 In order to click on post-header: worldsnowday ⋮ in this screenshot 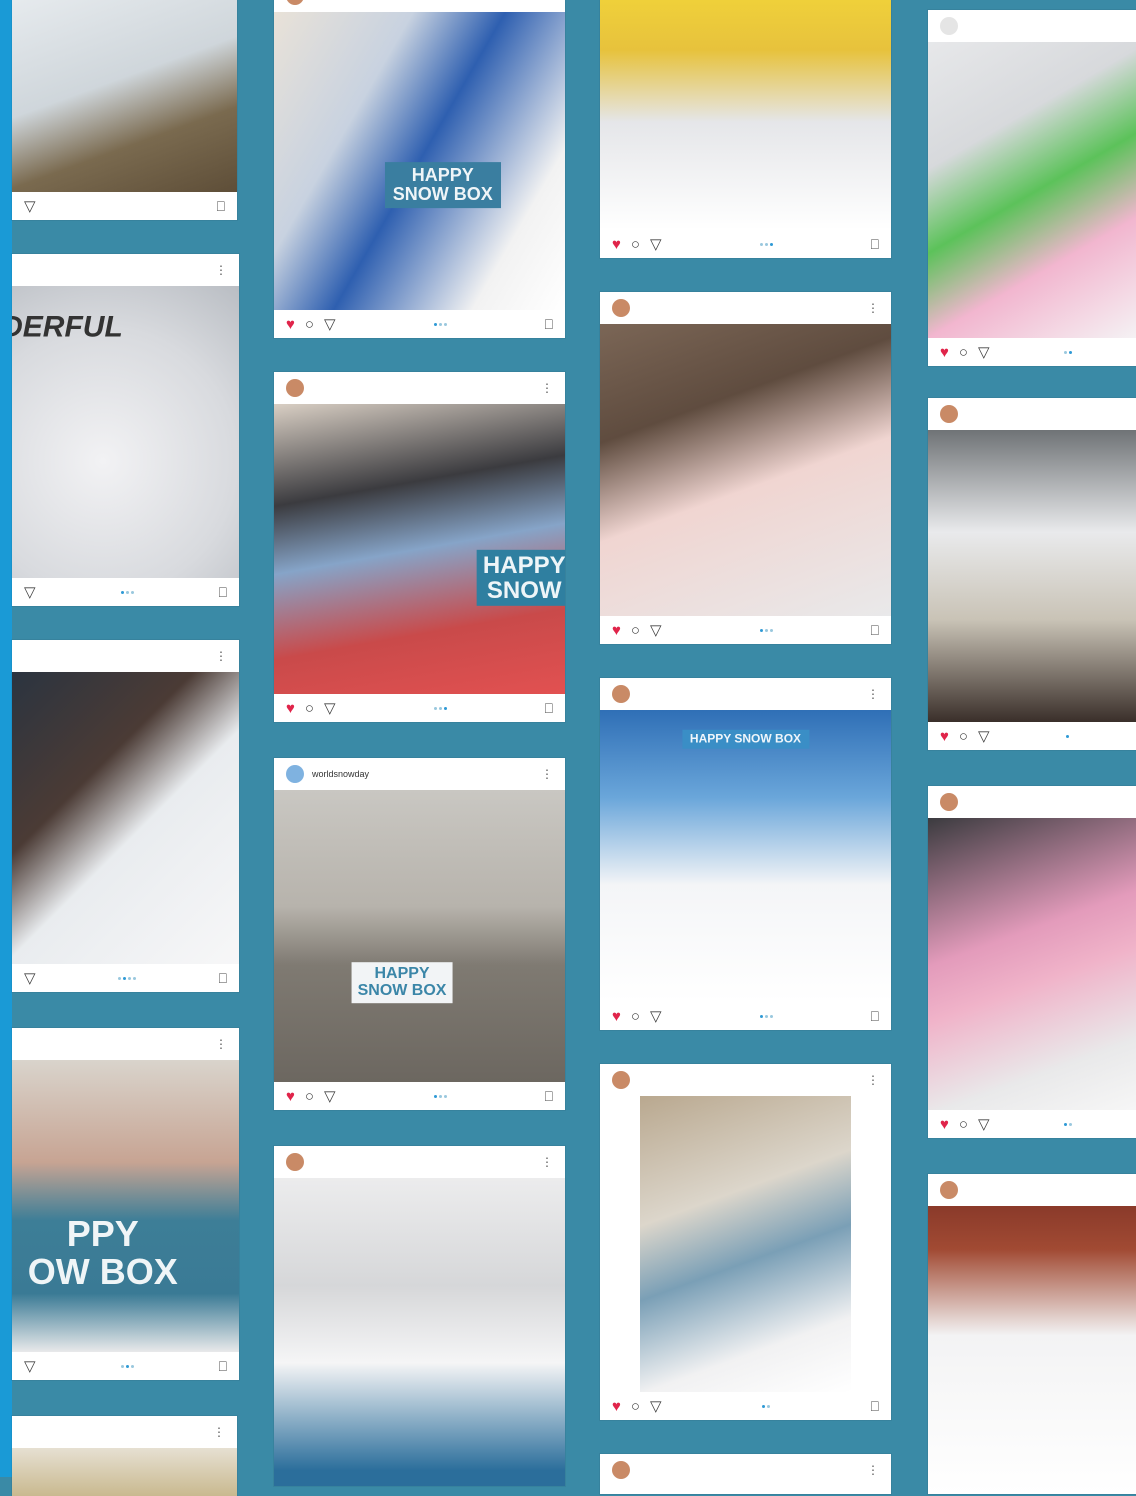, I will do `click(419, 774)`.